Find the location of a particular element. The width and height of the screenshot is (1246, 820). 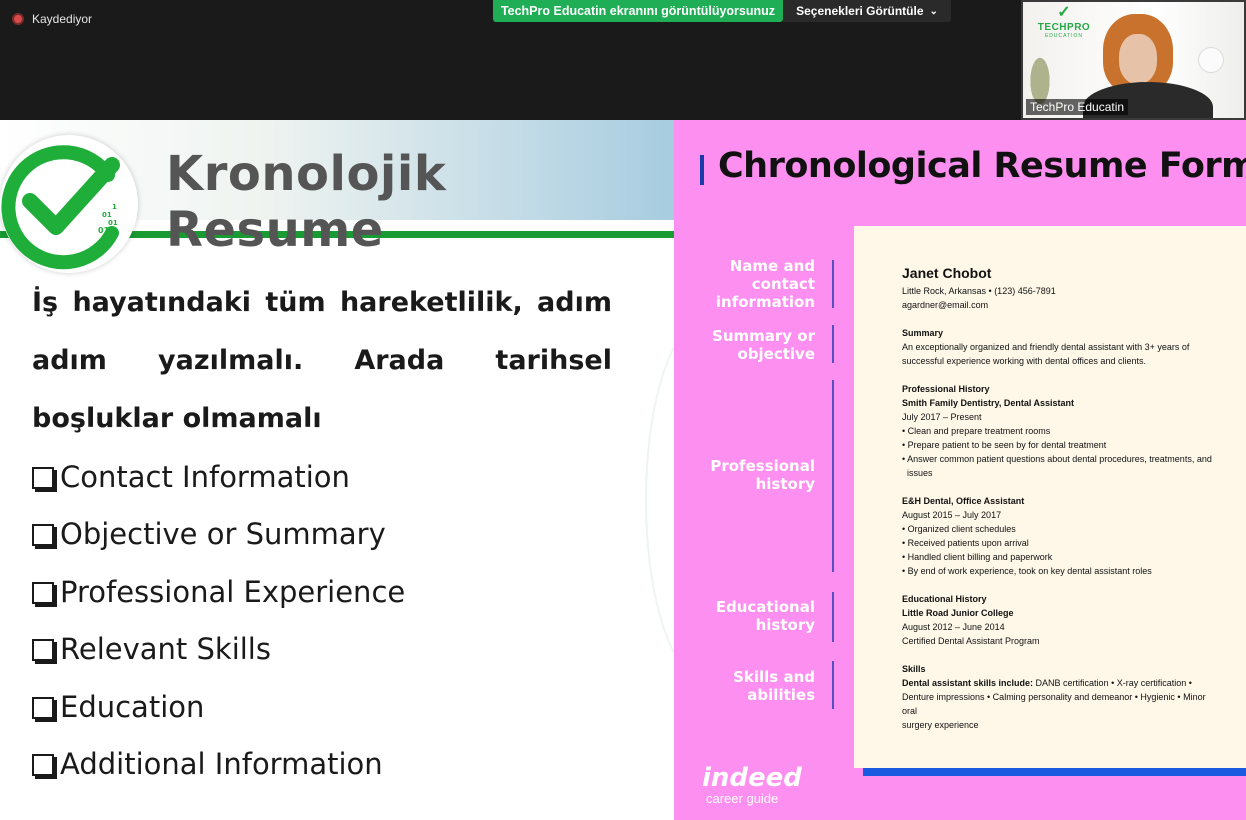

techpro-logo: ✓ TECHPRO EDUCATION is located at coordinates (1064, 22).